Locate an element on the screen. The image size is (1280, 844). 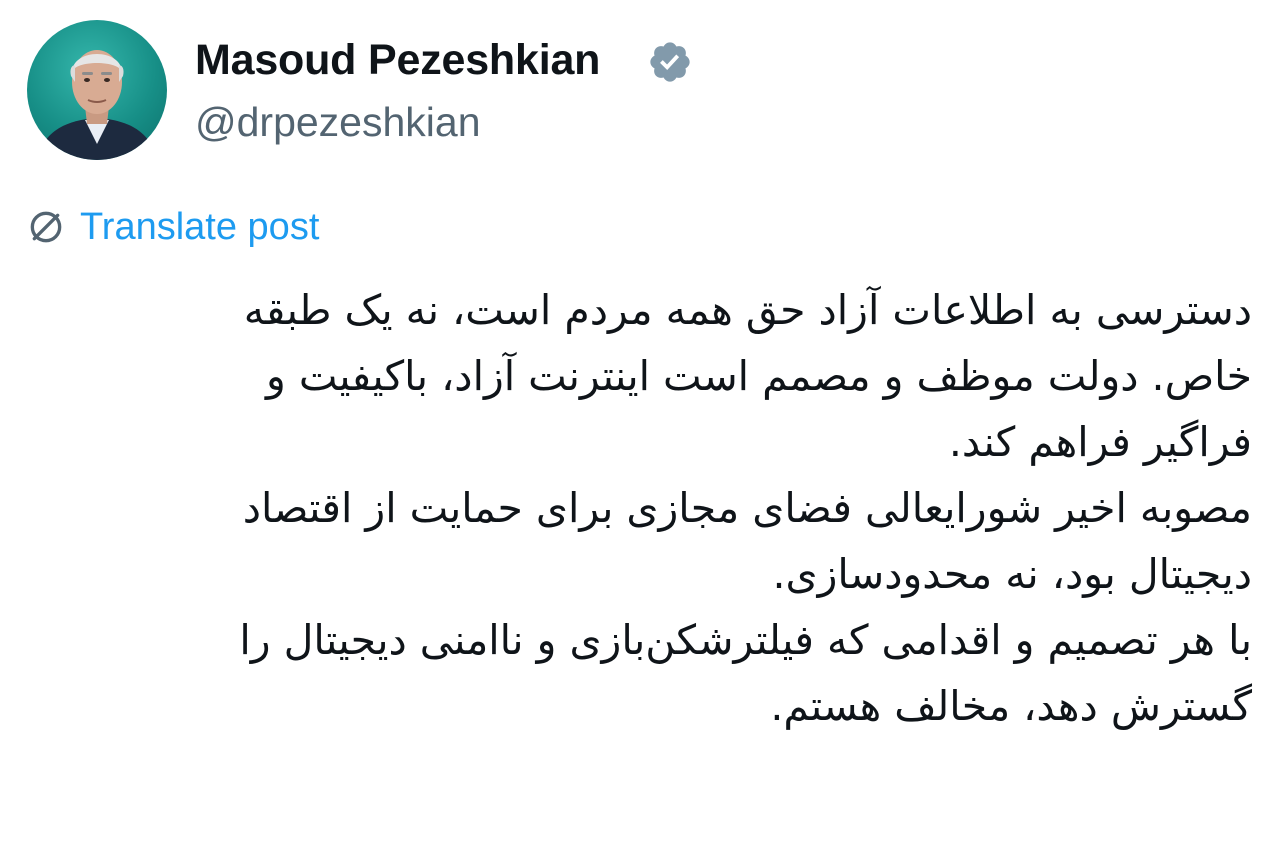
post-line: گسترش دهد، مخالف هستم. is located at coordinates (1011, 706).